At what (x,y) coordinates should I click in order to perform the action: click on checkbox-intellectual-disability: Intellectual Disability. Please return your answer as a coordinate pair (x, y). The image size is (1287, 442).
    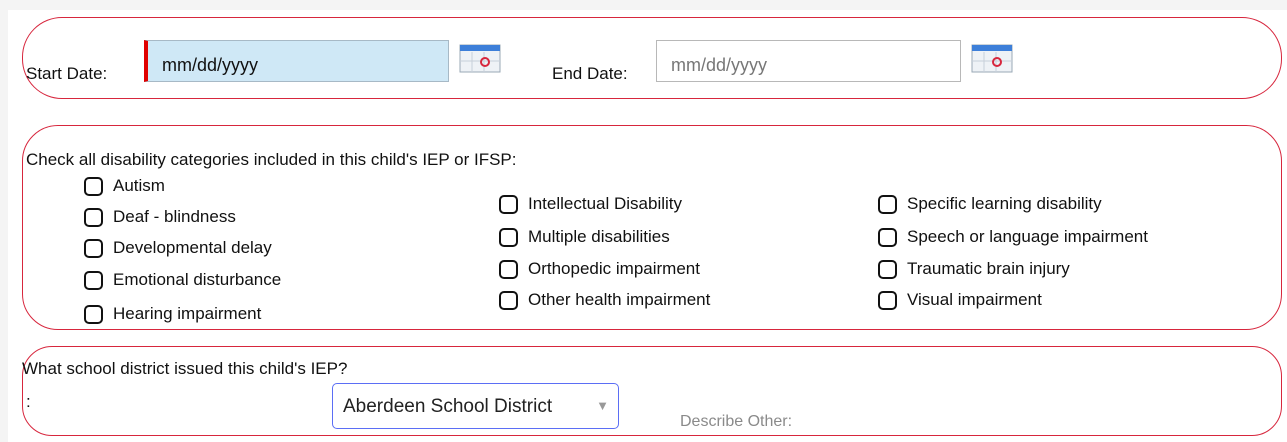
    Looking at the image, I should click on (590, 204).